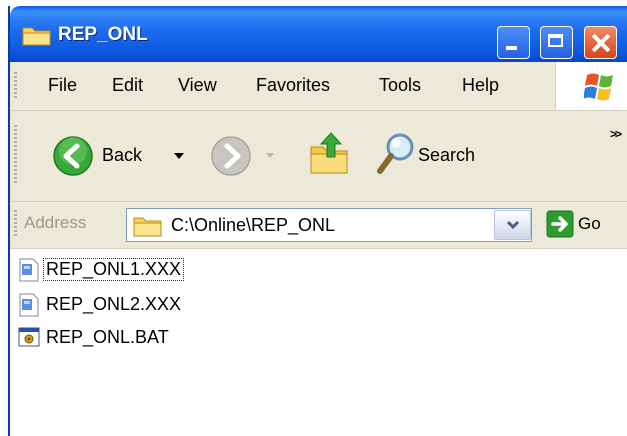 This screenshot has height=436, width=627. Describe the element at coordinates (270, 155) in the screenshot. I see `forward-dropdown-icon` at that location.